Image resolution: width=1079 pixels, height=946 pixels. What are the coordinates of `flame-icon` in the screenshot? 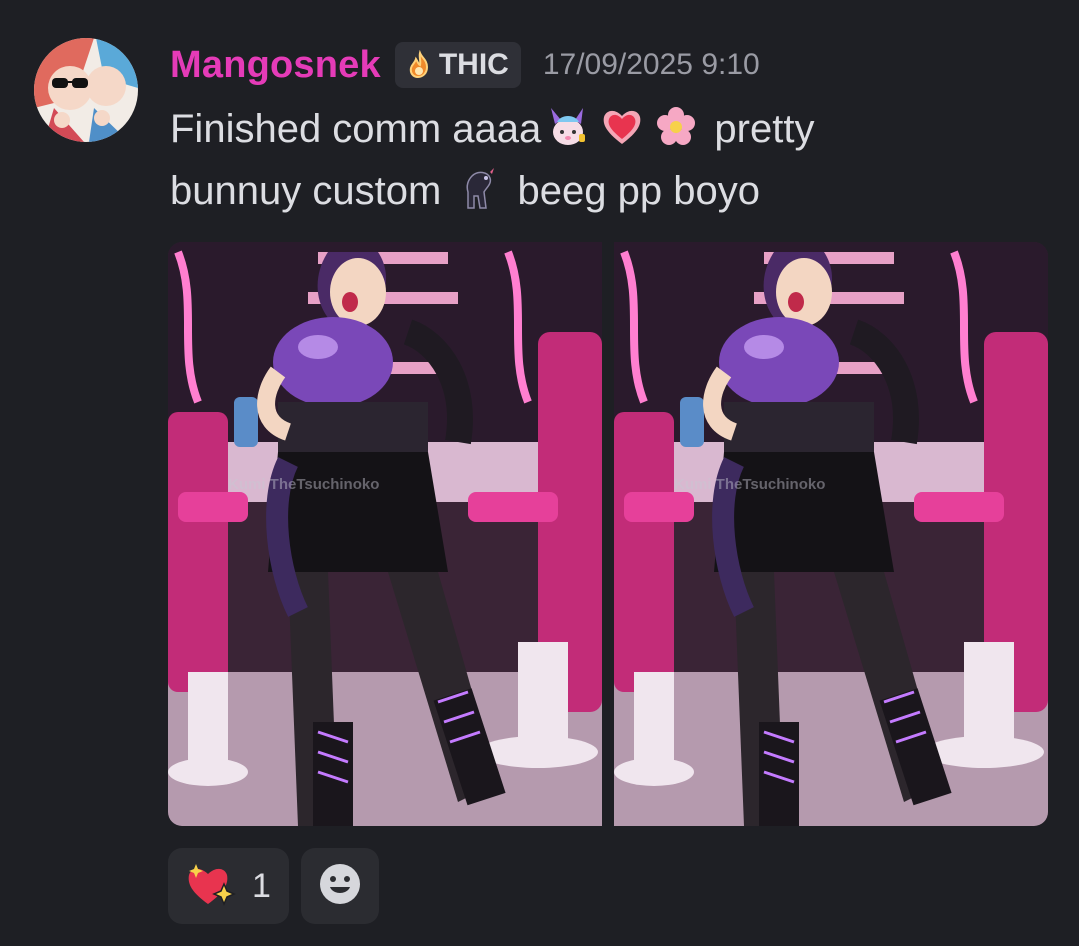 It's located at (420, 65).